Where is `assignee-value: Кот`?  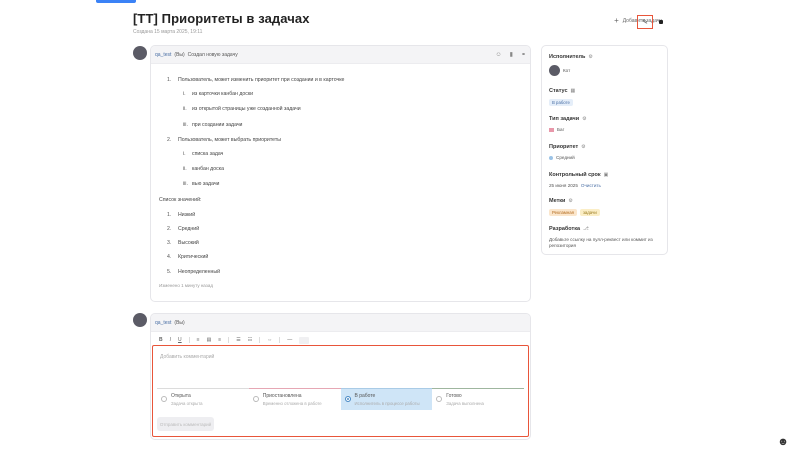
assignee-value: Кот is located at coordinates (571, 70).